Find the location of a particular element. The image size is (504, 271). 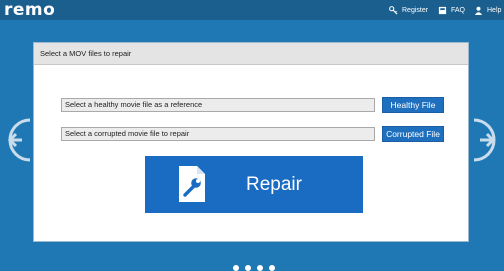

forward-button is located at coordinates (488, 140).